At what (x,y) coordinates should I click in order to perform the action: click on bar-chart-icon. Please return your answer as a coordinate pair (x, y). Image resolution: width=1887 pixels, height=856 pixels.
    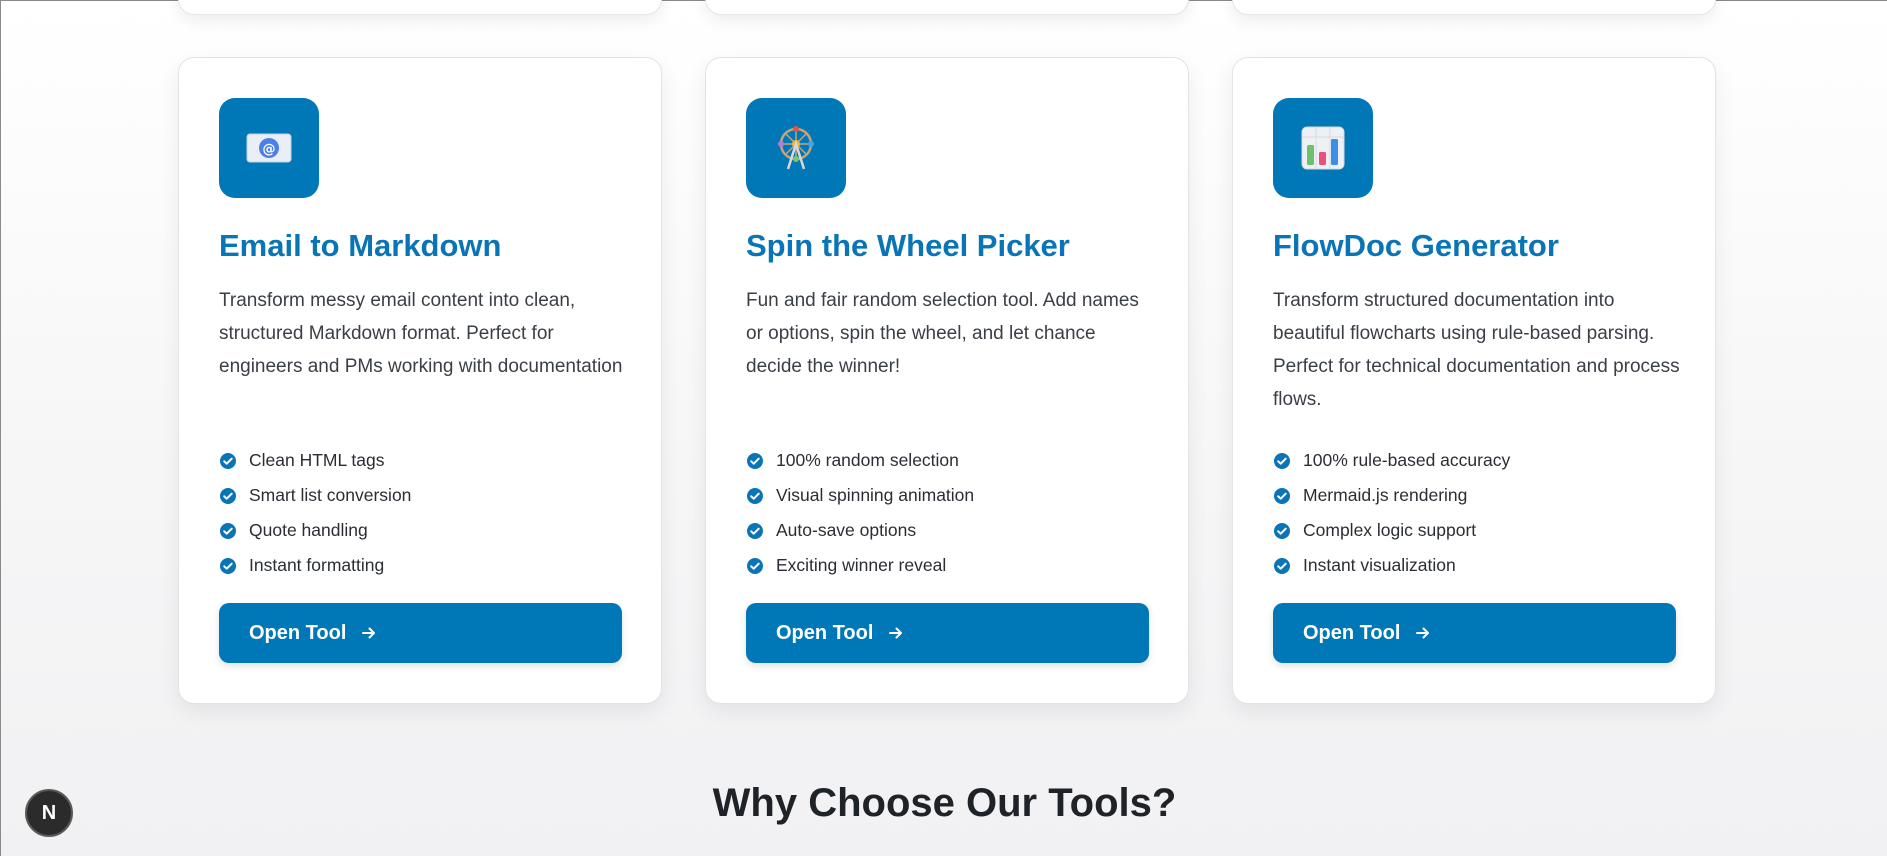
    Looking at the image, I should click on (1323, 148).